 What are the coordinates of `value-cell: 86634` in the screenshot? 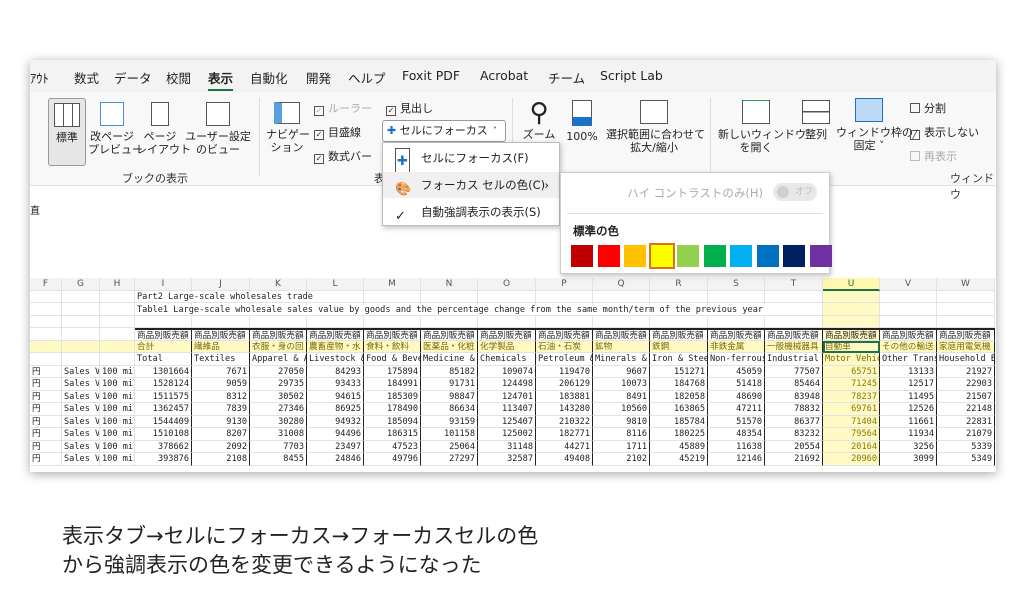 It's located at (449, 409).